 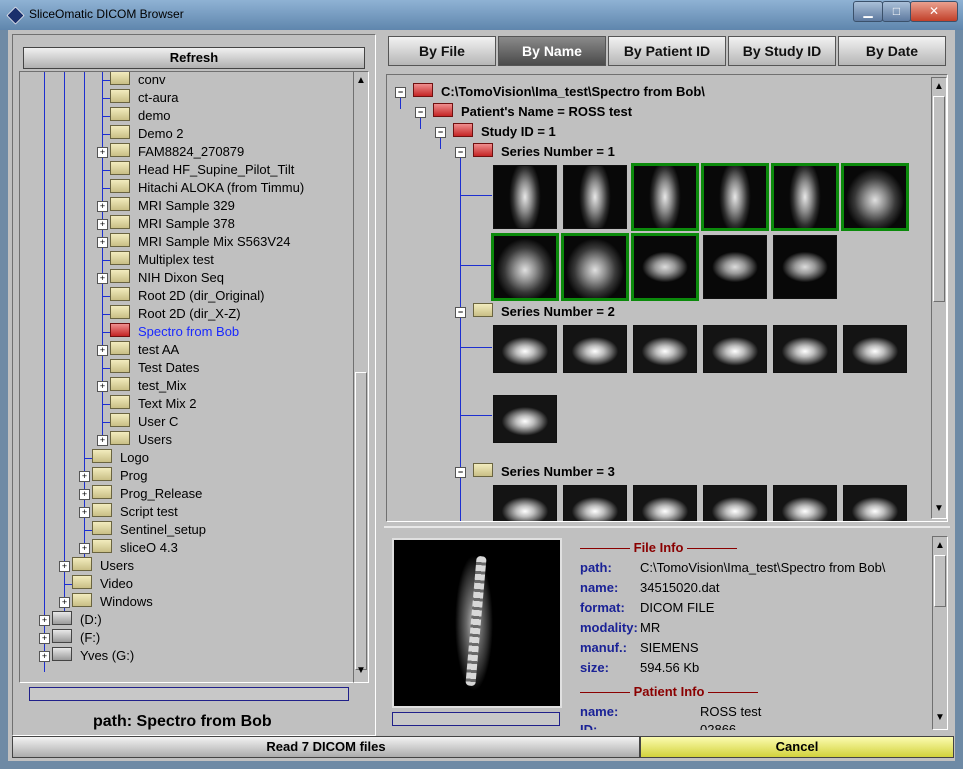 I want to click on tree-item: Text Mix 2, so click(x=153, y=404).